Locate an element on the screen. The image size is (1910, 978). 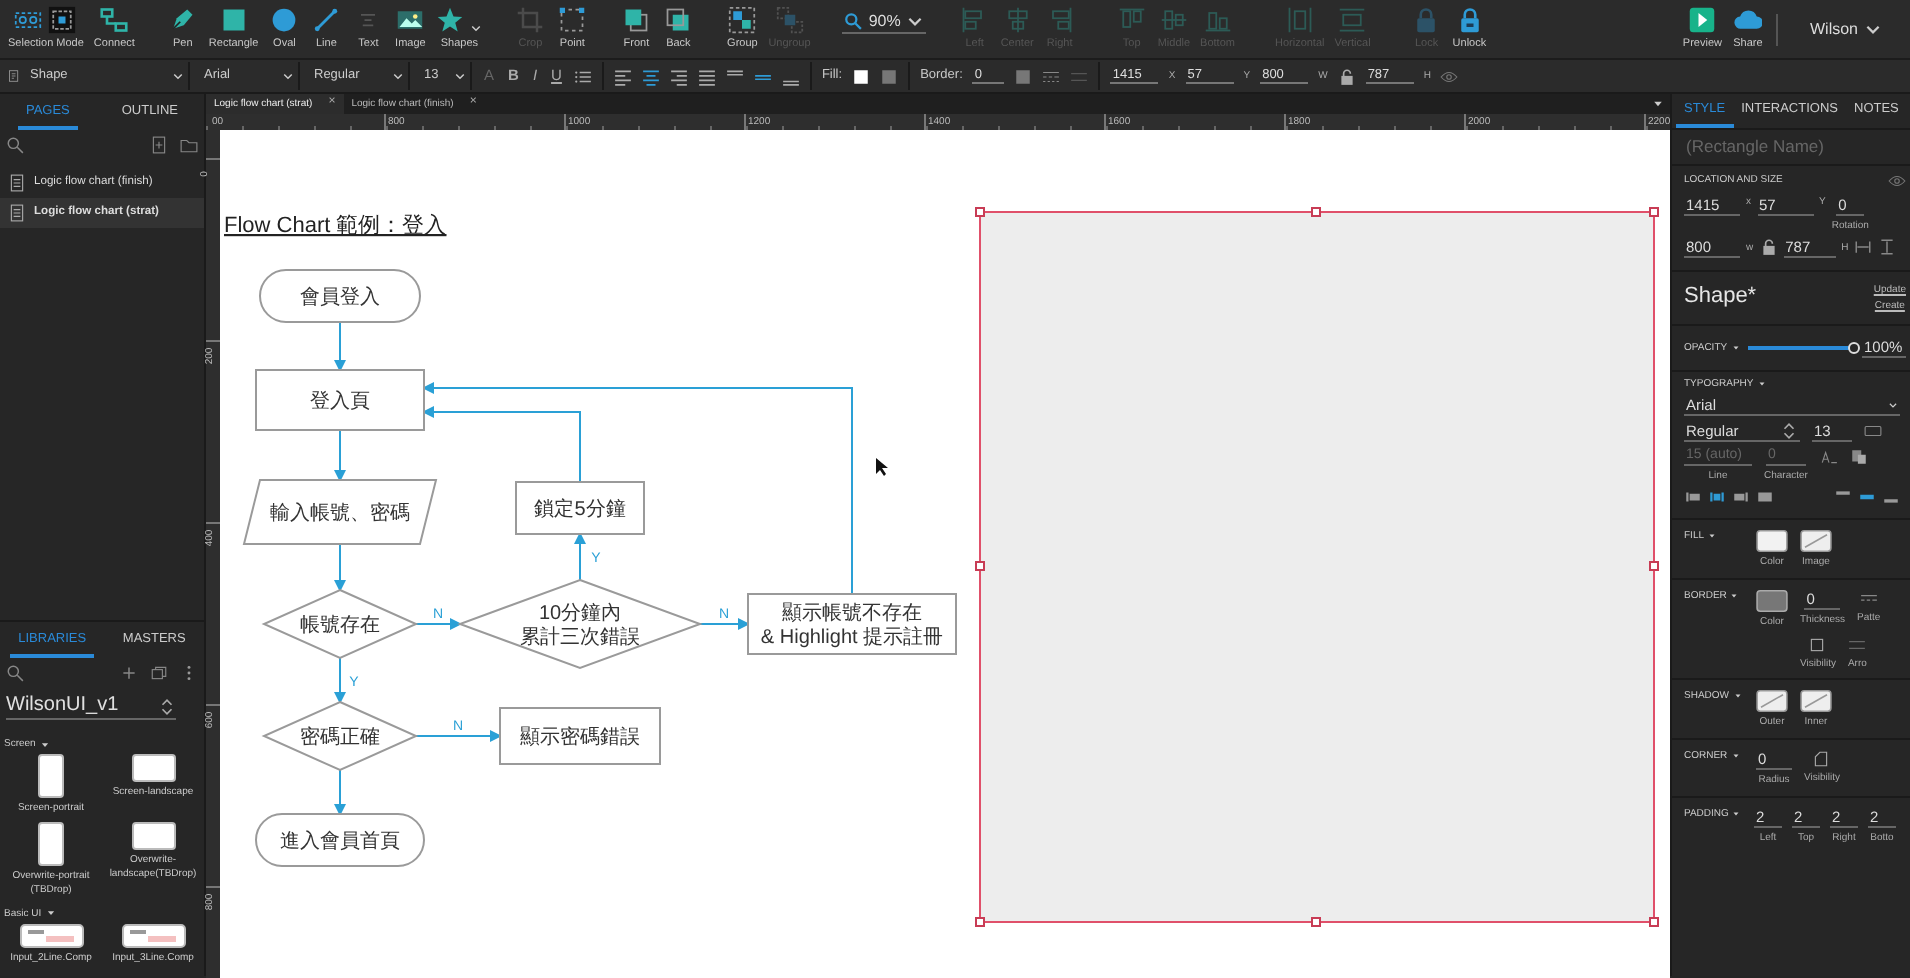
play-icon is located at coordinates (1702, 20).